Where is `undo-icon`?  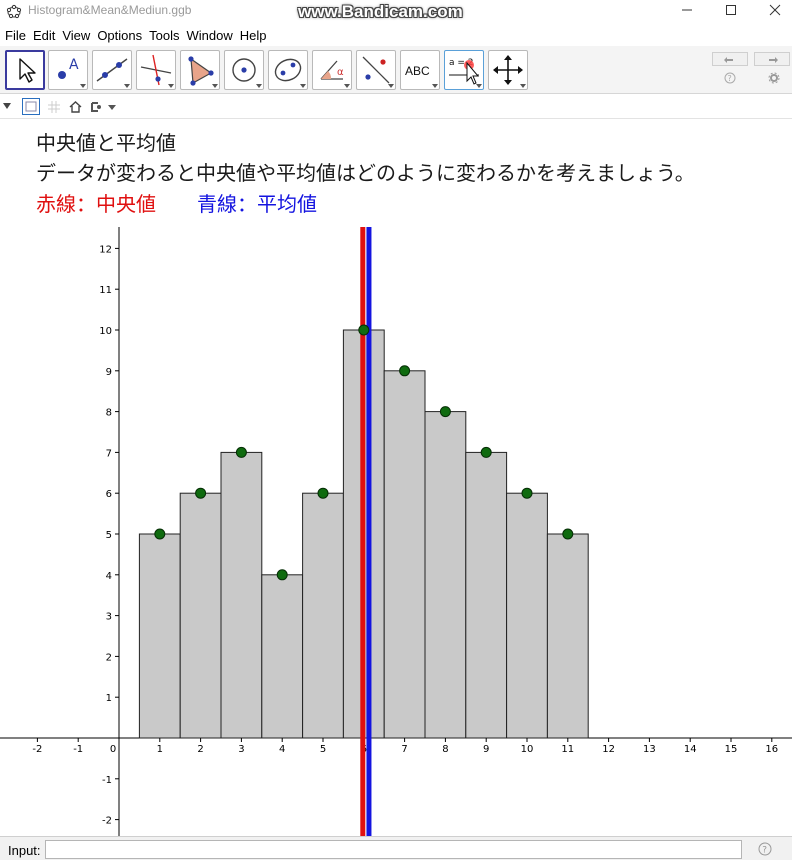 undo-icon is located at coordinates (728, 60).